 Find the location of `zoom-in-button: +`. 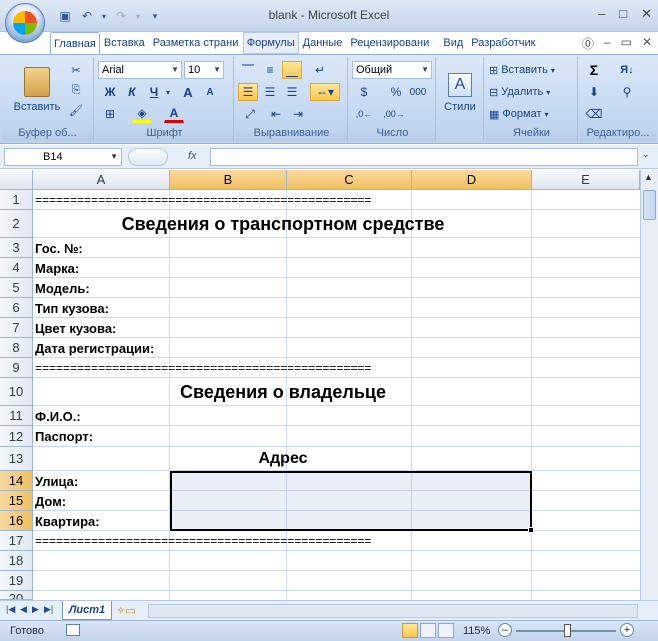

zoom-in-button: + is located at coordinates (627, 630).